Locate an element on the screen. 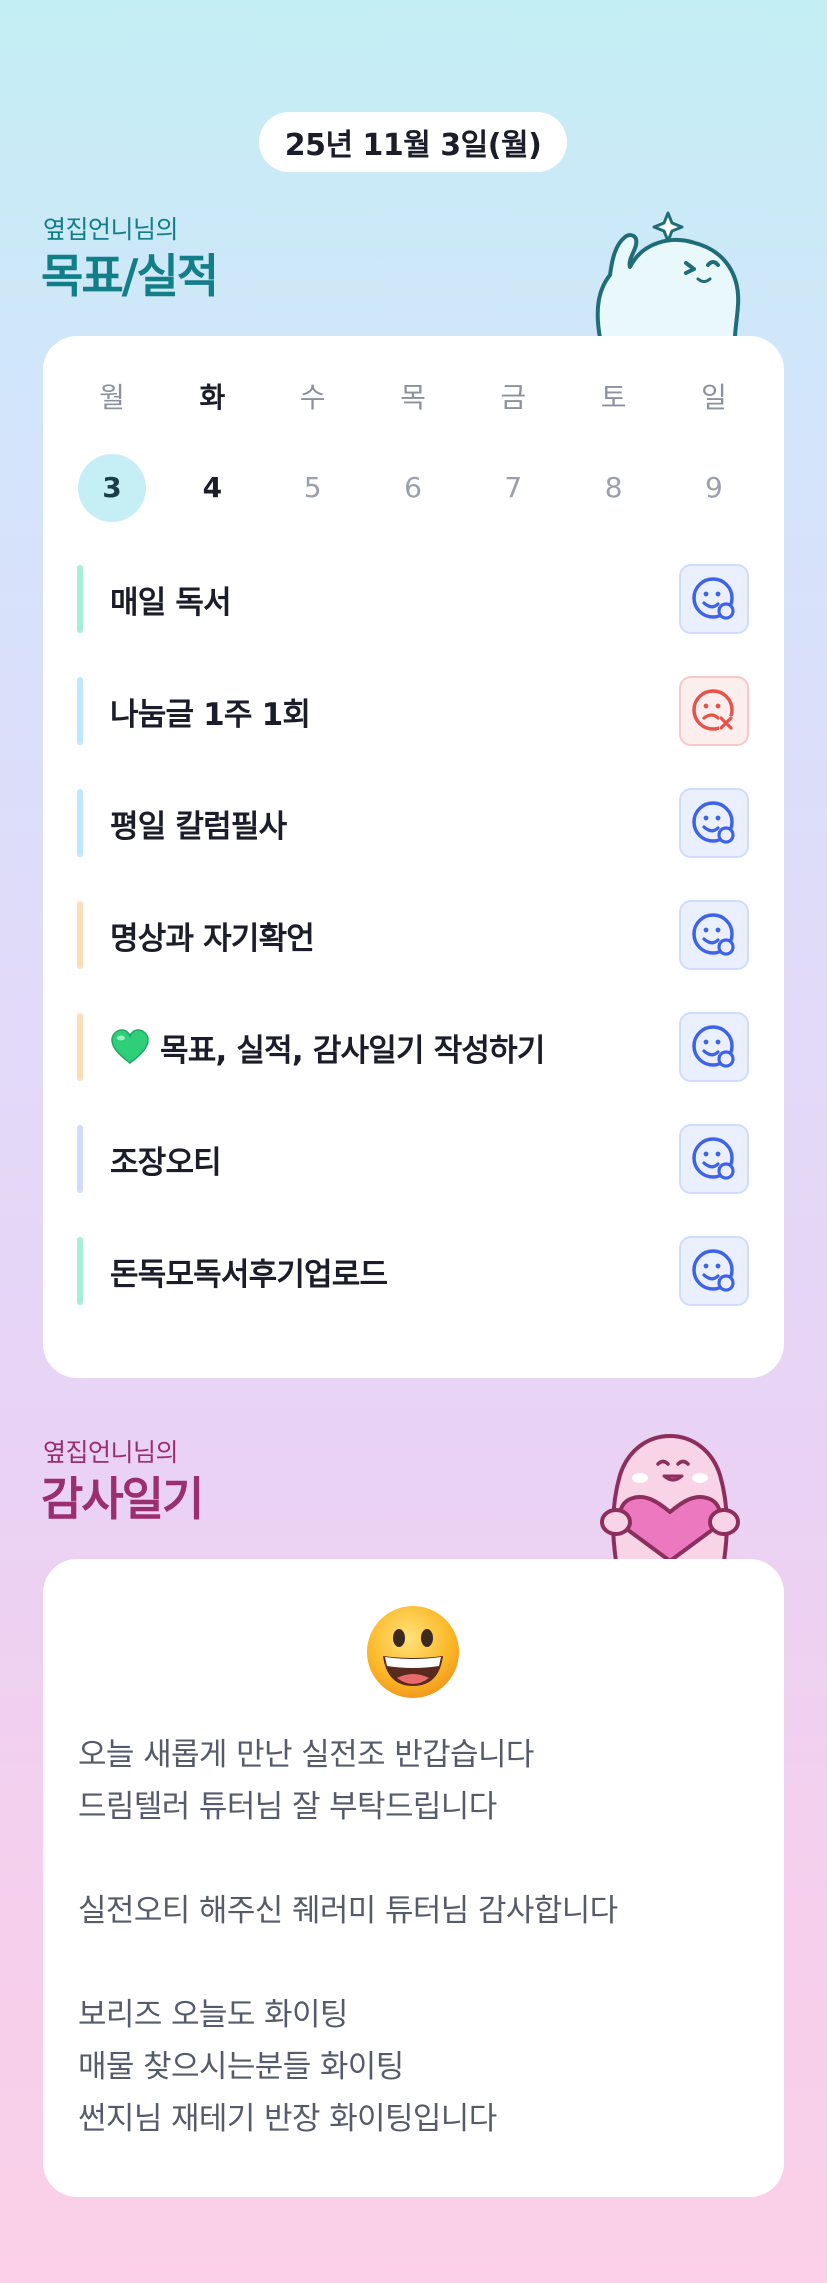  goal-item: 돈독모독서후기업로드 is located at coordinates (413, 1271).